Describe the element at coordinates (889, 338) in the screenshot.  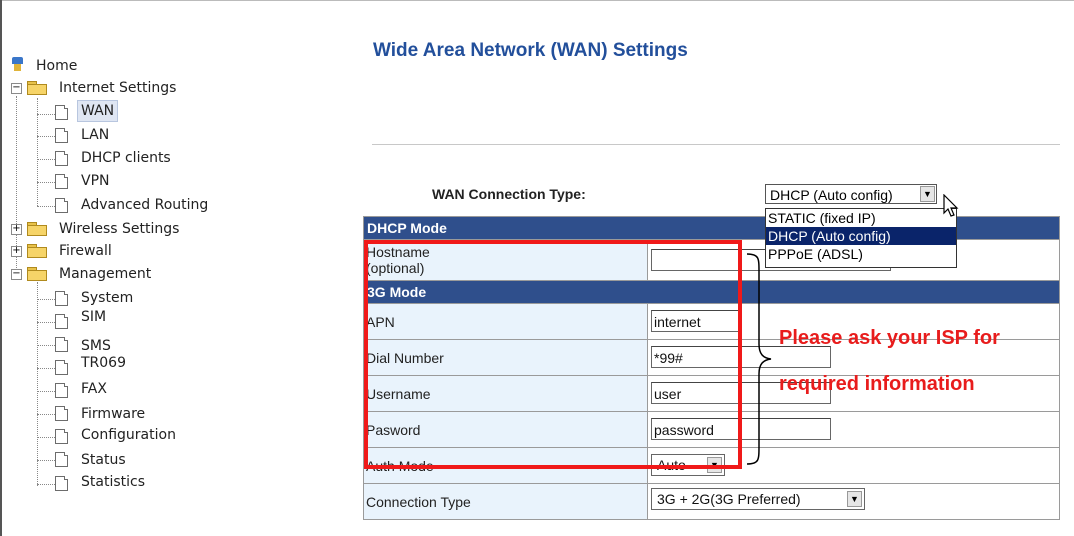
I see `isp-note-line1: Please ask your ISP for` at that location.